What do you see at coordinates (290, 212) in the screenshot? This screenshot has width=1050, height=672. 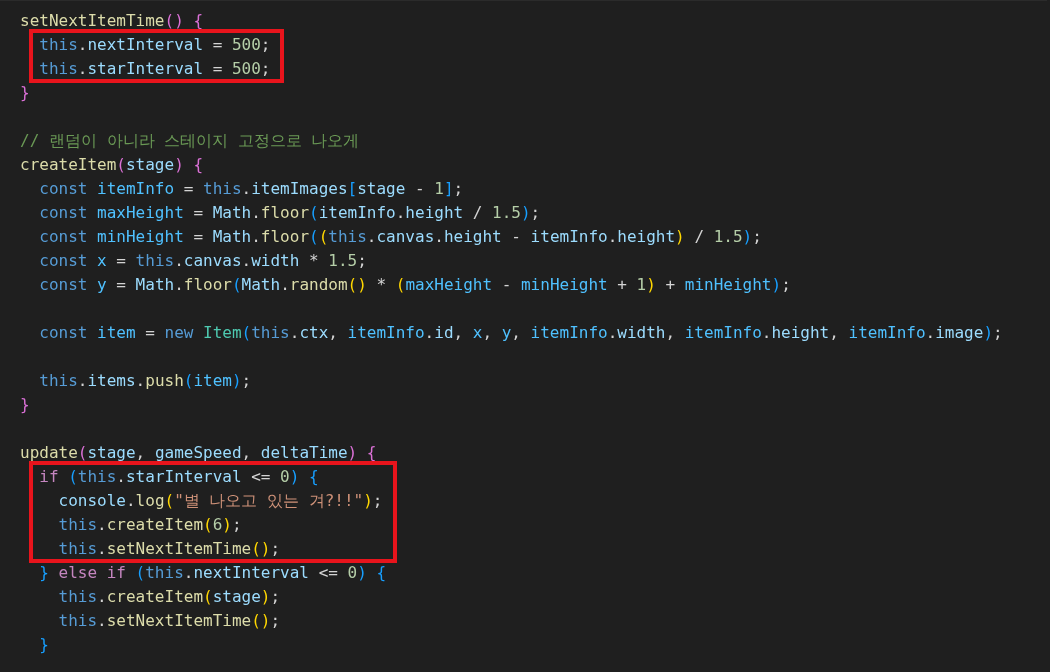 I see `code-line: const maxHeight = Math.floor(itemInfo.height / 1.5);` at bounding box center [290, 212].